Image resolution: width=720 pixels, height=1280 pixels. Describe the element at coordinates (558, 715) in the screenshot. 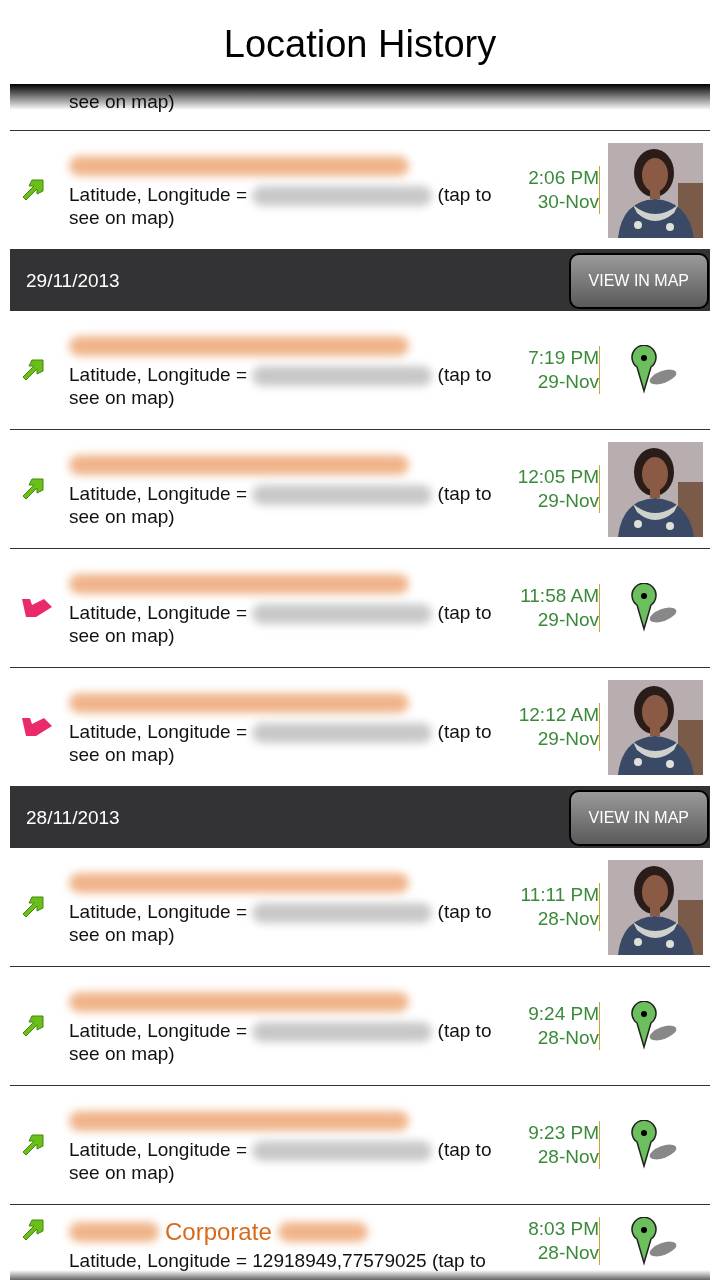

I see `entry-time: 12:12 AM` at that location.